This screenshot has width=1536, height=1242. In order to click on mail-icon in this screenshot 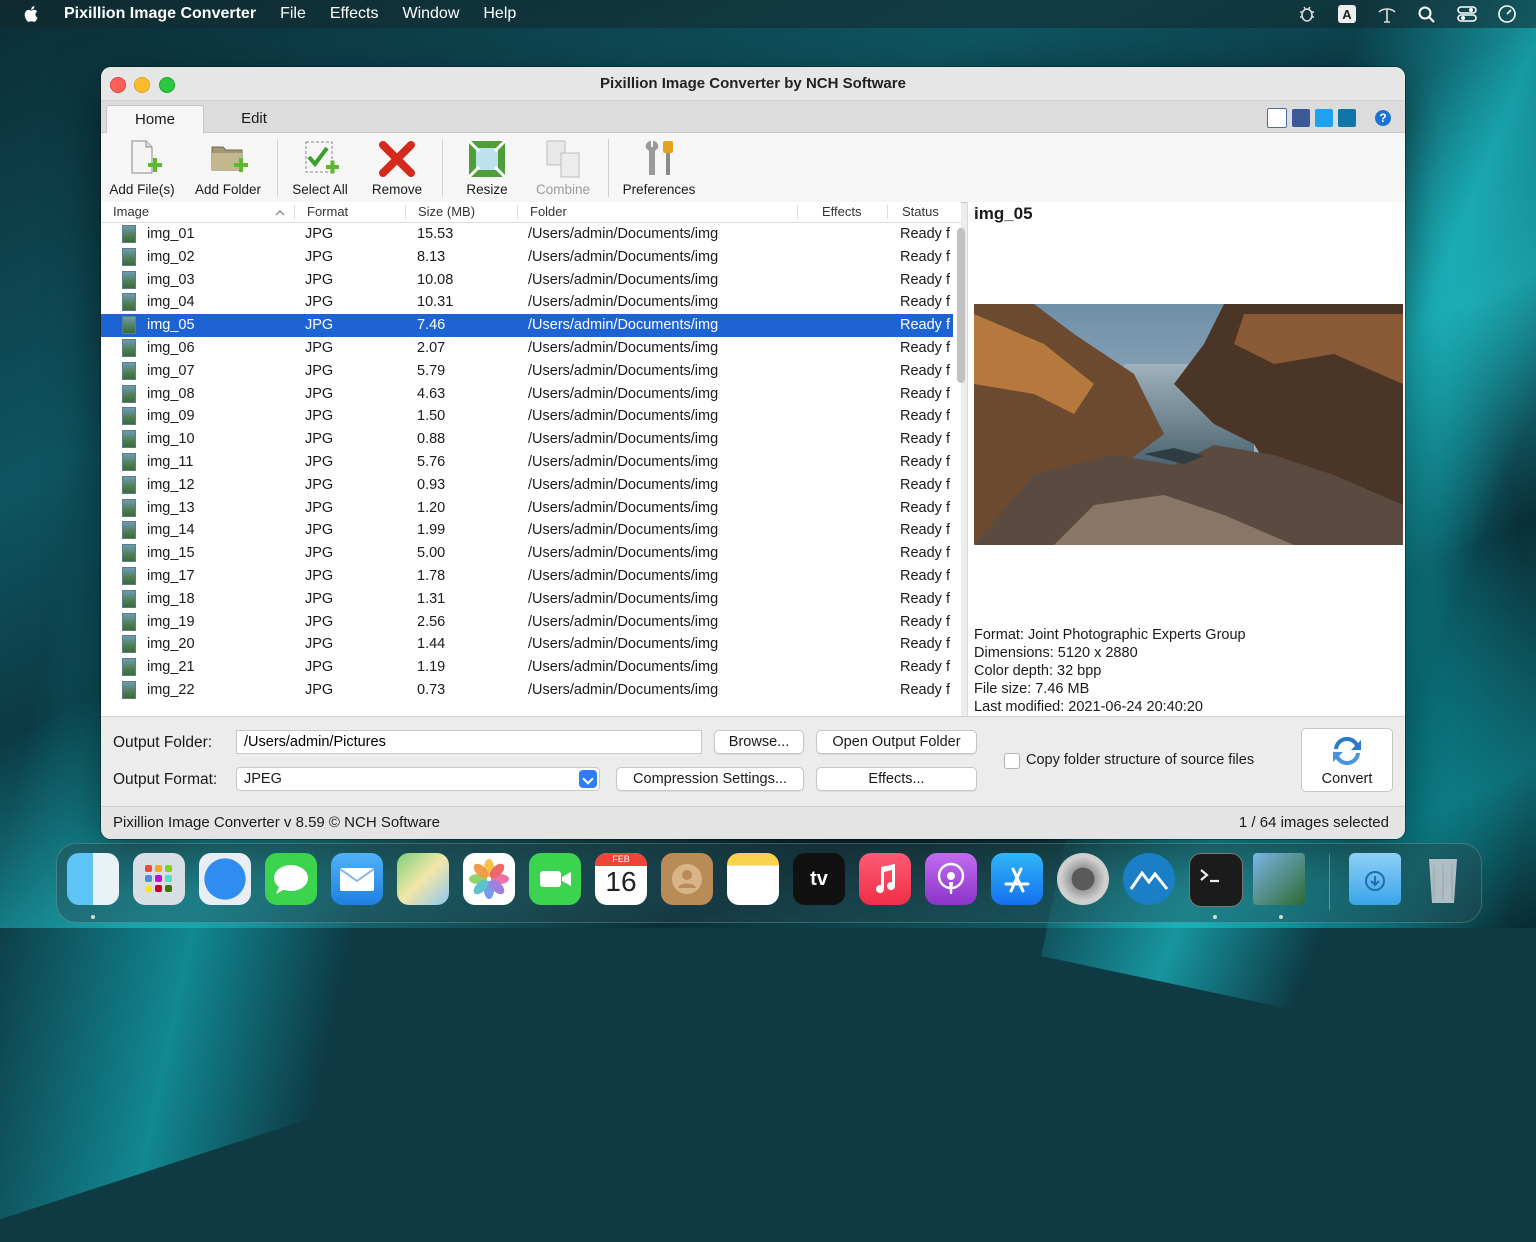, I will do `click(357, 879)`.